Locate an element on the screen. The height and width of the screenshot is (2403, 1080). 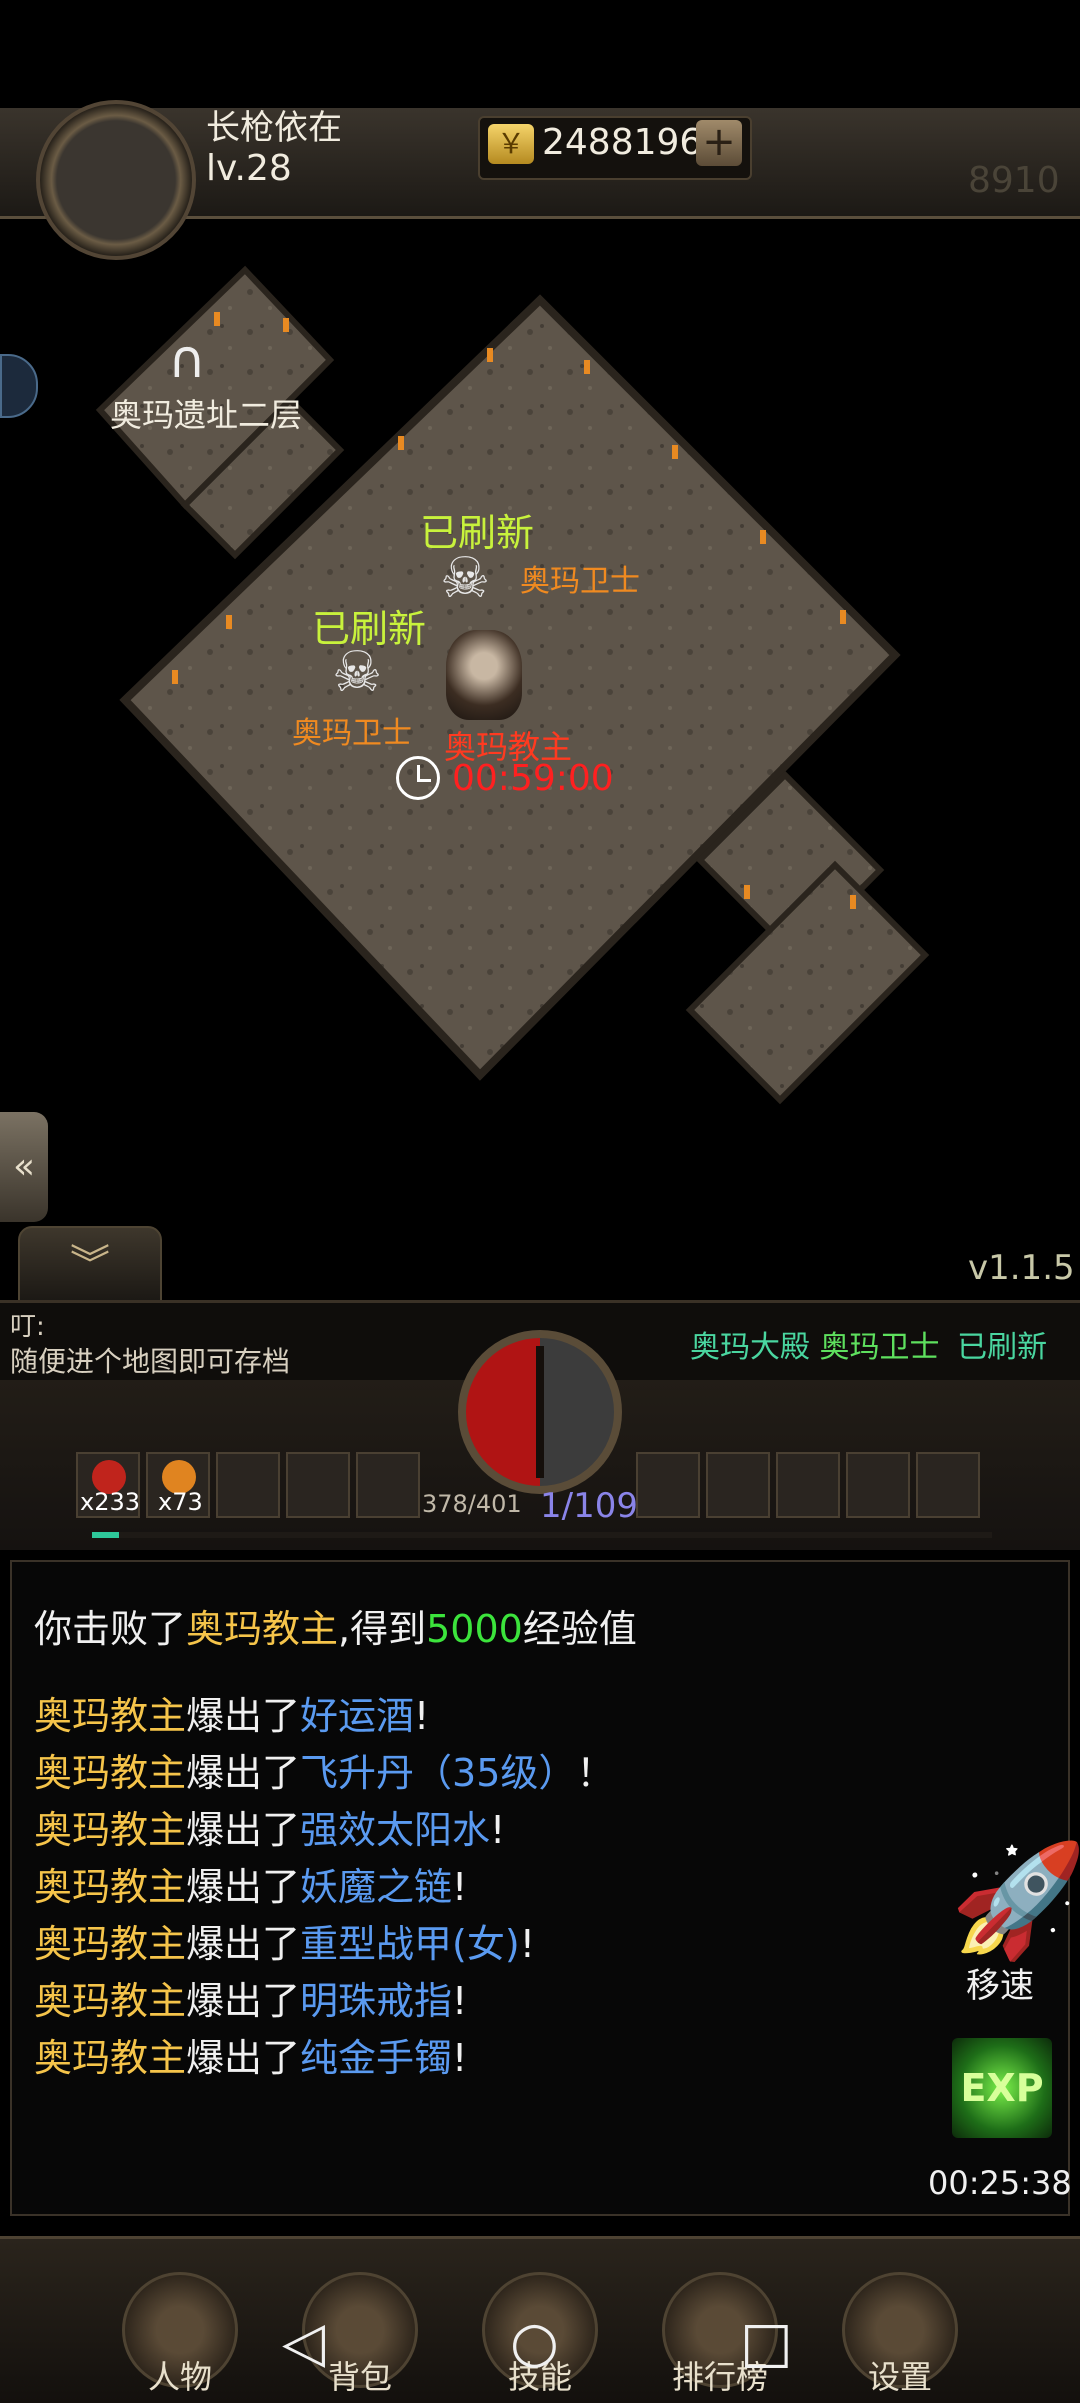
boss-respawn-timer: 00:59:00 is located at coordinates (533, 778).